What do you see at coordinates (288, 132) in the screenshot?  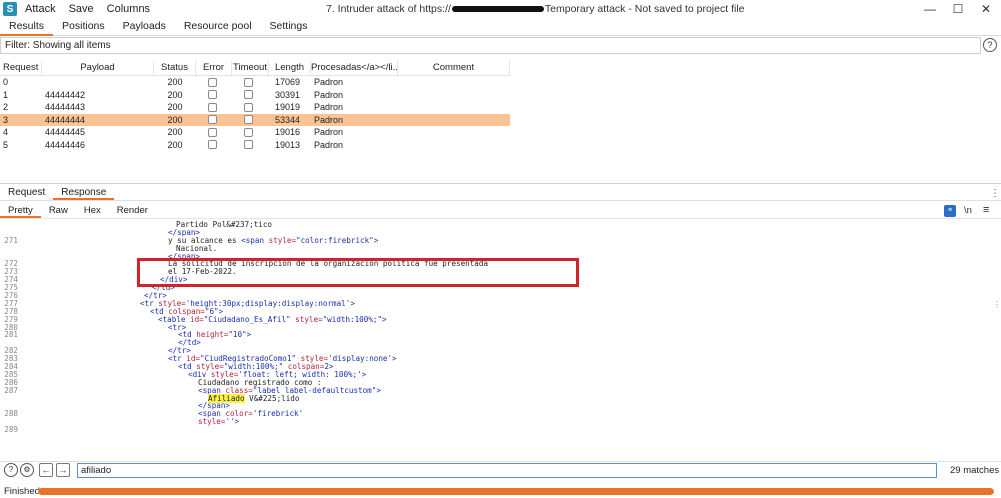 I see `row-length: 19016` at bounding box center [288, 132].